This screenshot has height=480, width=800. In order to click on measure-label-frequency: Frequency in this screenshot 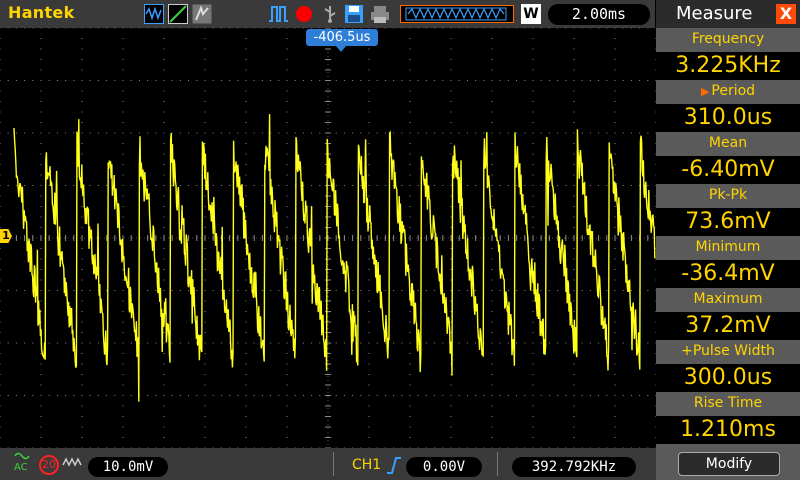, I will do `click(728, 39)`.